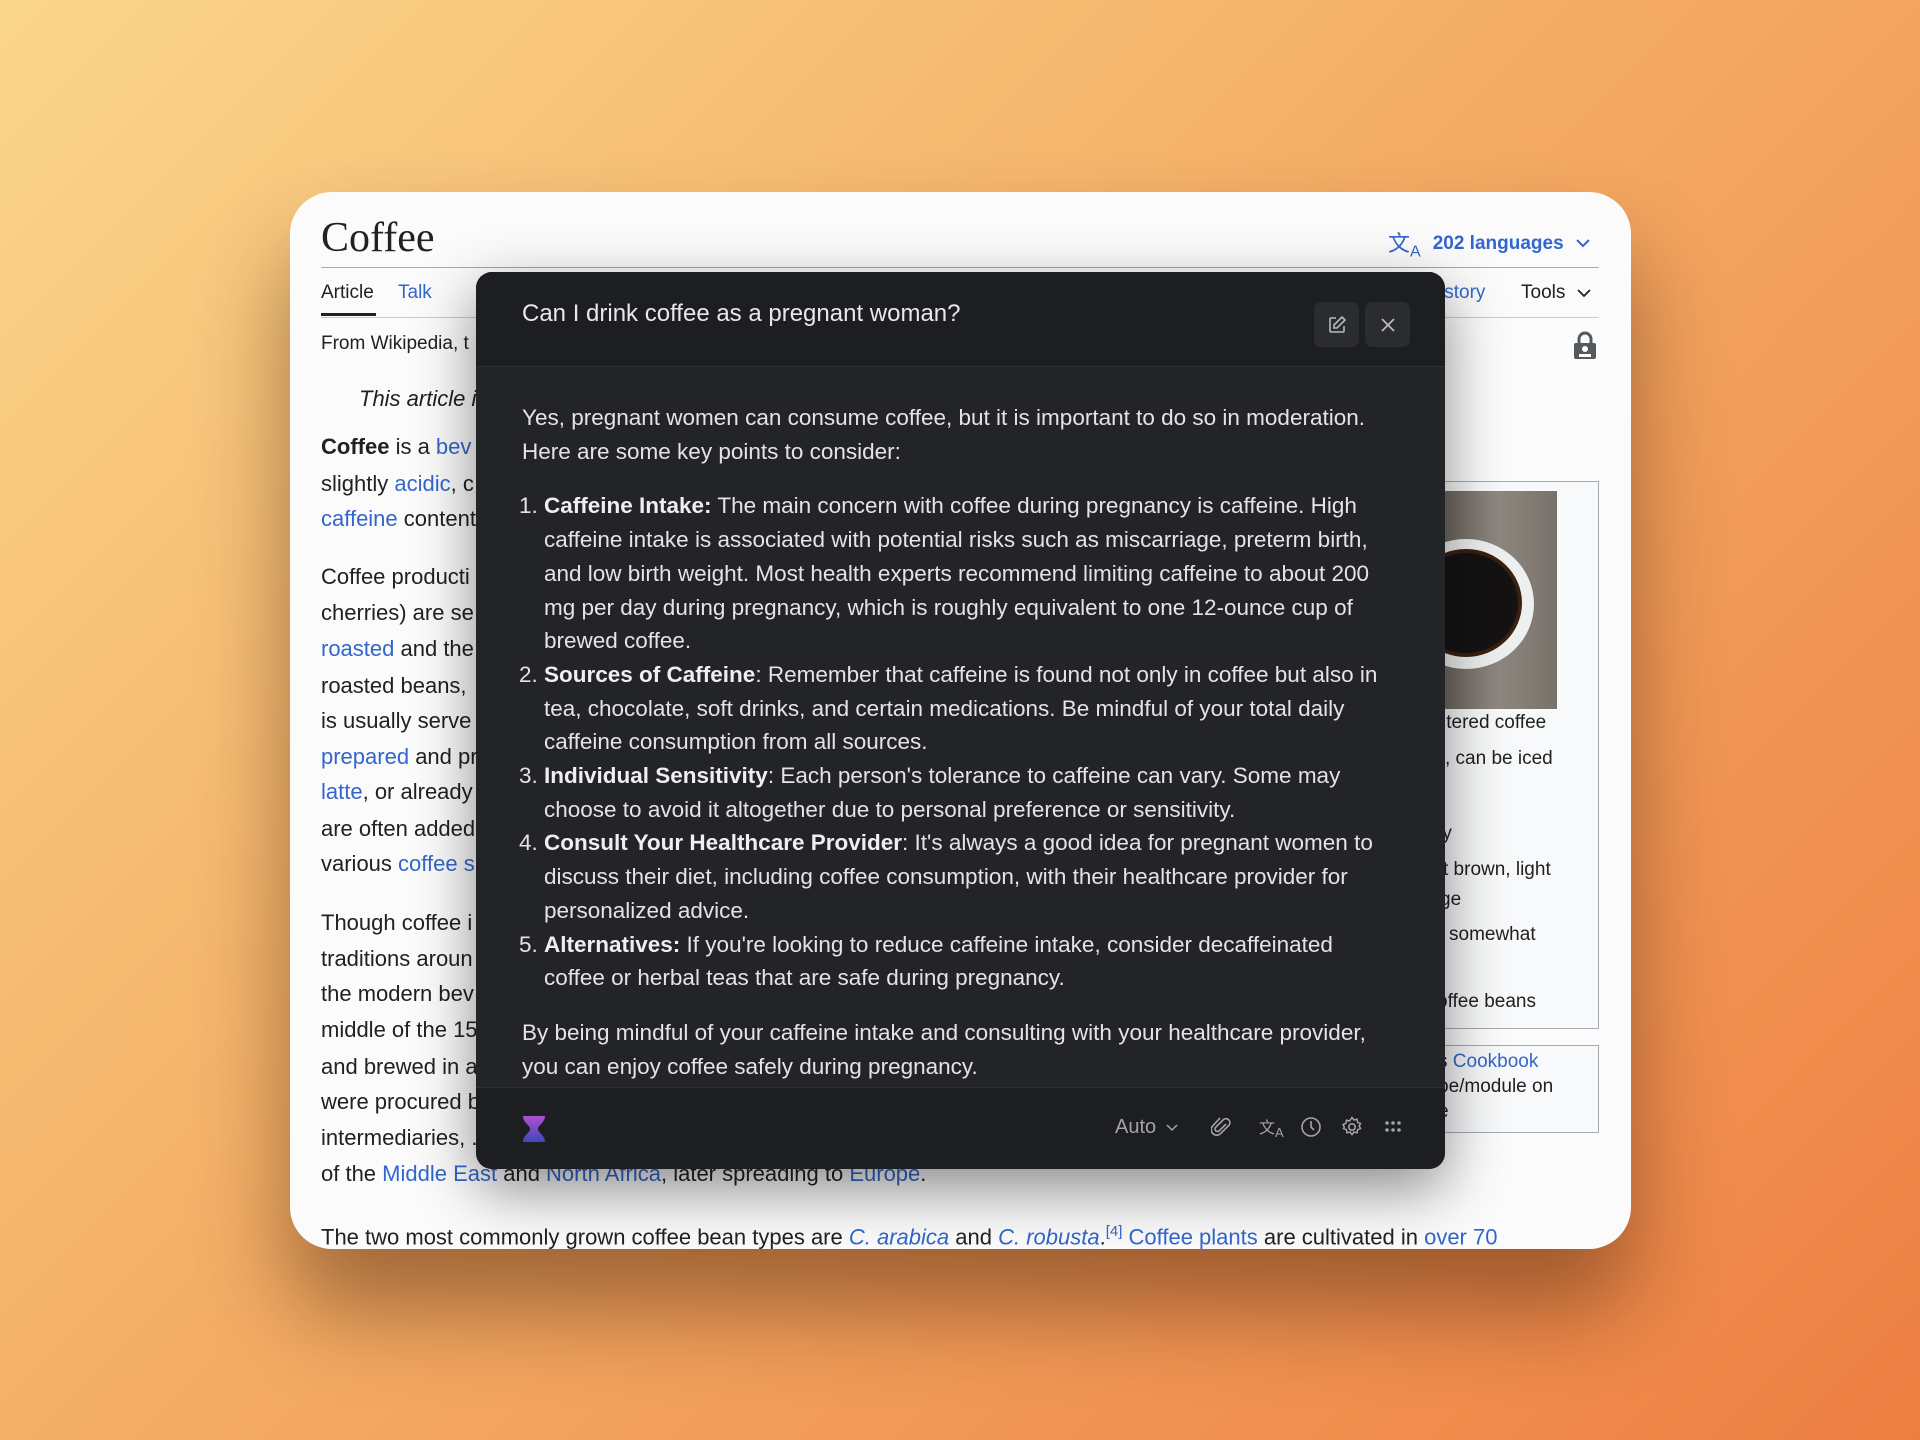 The image size is (1920, 1440). What do you see at coordinates (628, 506) in the screenshot?
I see `point-title: Caffeine Intake:` at bounding box center [628, 506].